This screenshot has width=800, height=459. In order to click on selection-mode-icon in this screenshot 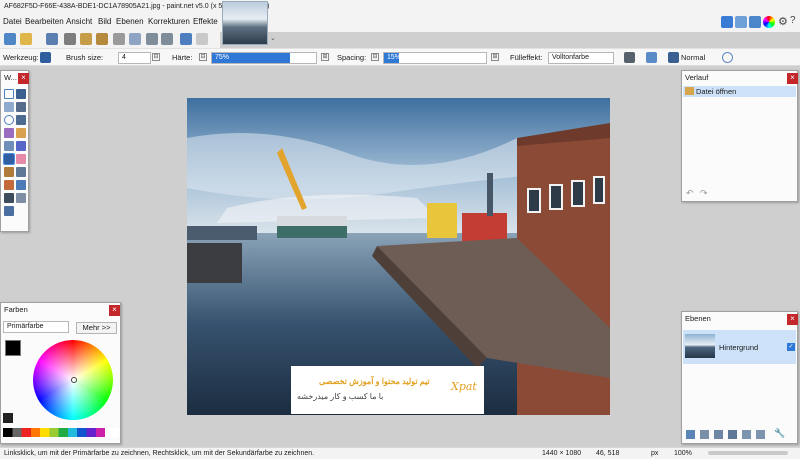, I will do `click(727, 57)`.